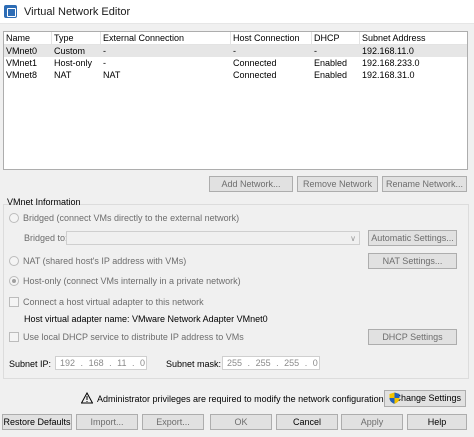  What do you see at coordinates (46, 238) in the screenshot?
I see `bridged-to-label: Bridged to:` at bounding box center [46, 238].